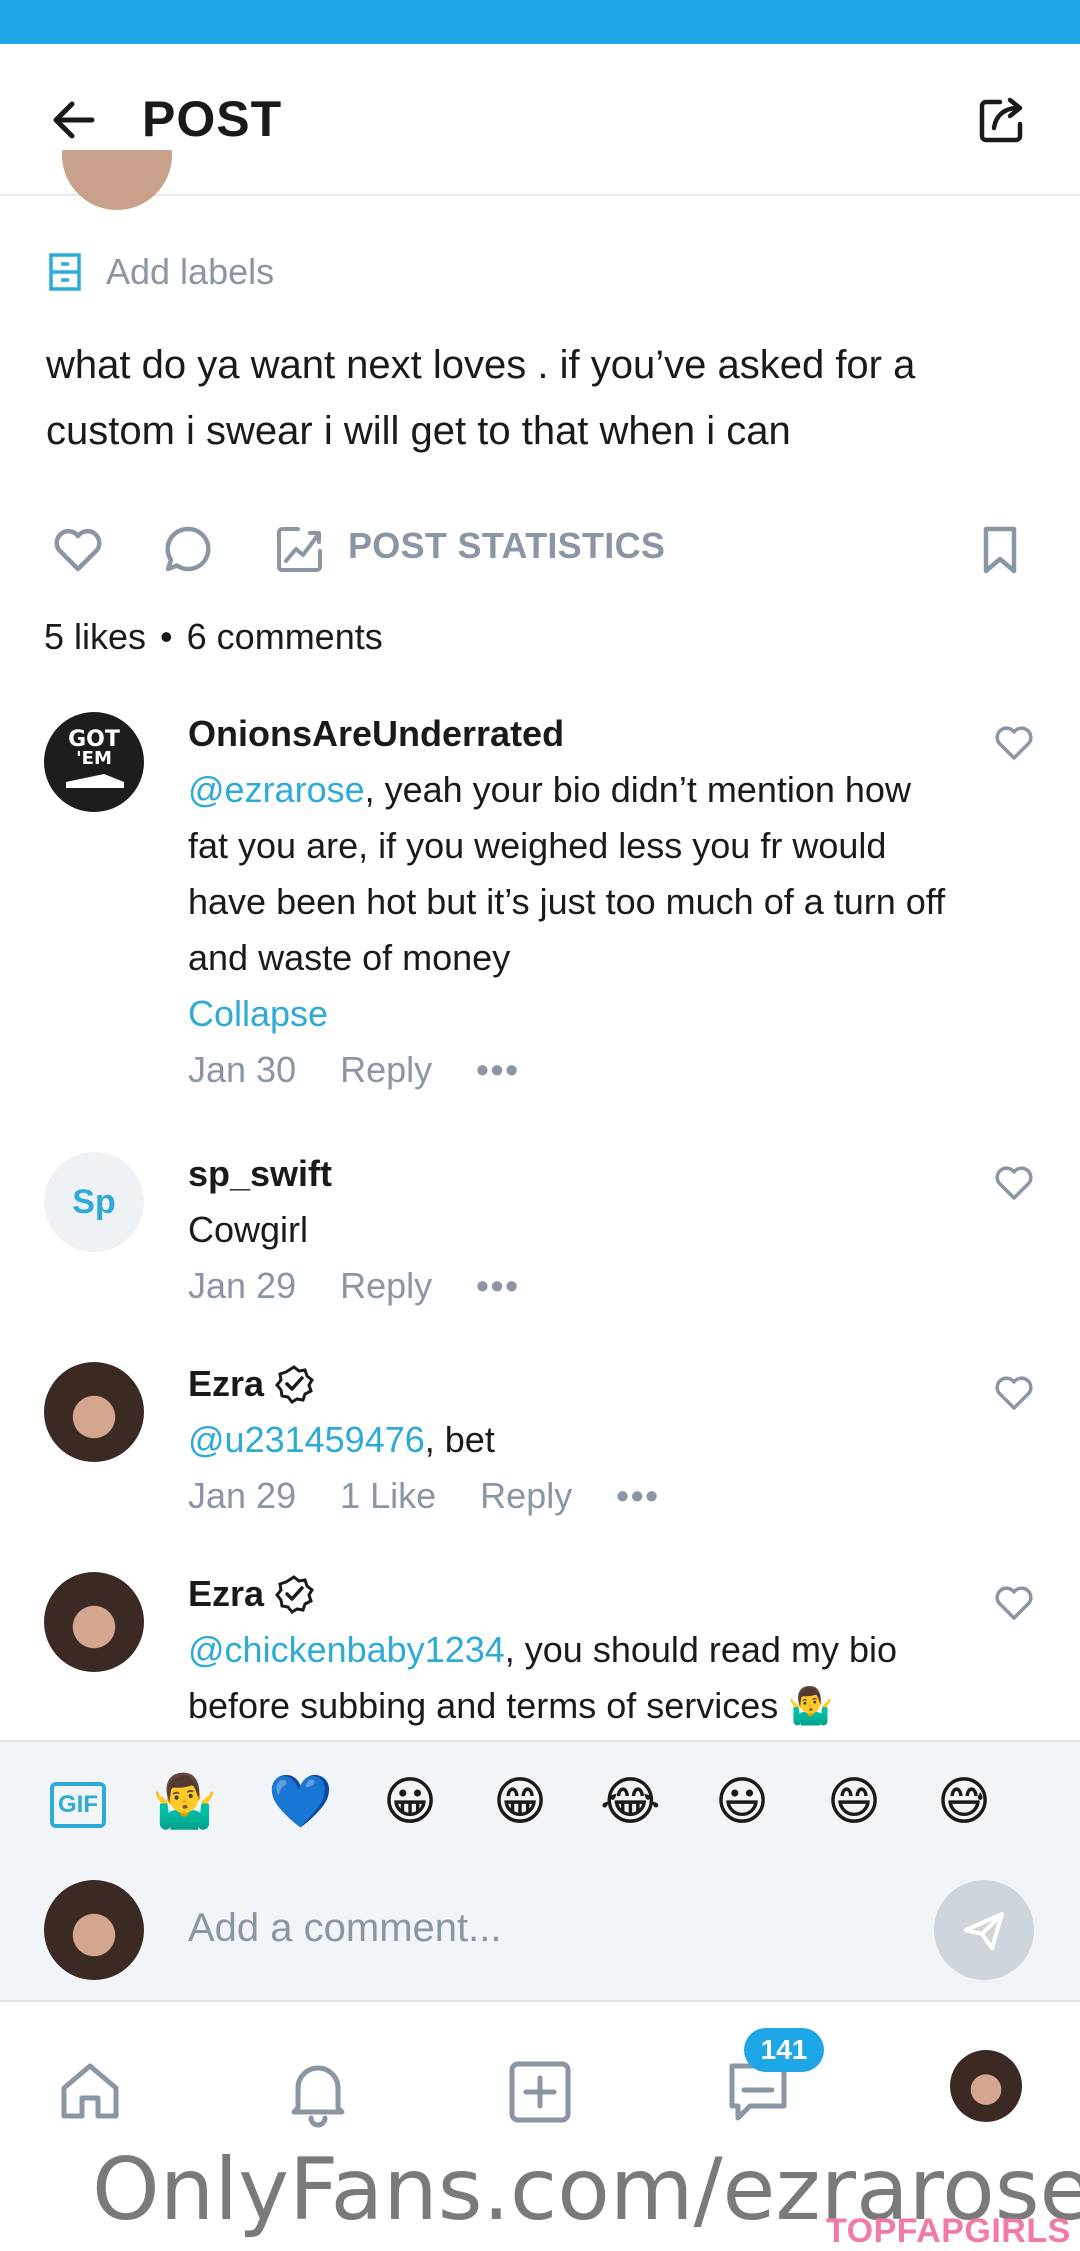 The height and width of the screenshot is (2251, 1080). What do you see at coordinates (285, 636) in the screenshot?
I see `comments-count: 6 comments` at bounding box center [285, 636].